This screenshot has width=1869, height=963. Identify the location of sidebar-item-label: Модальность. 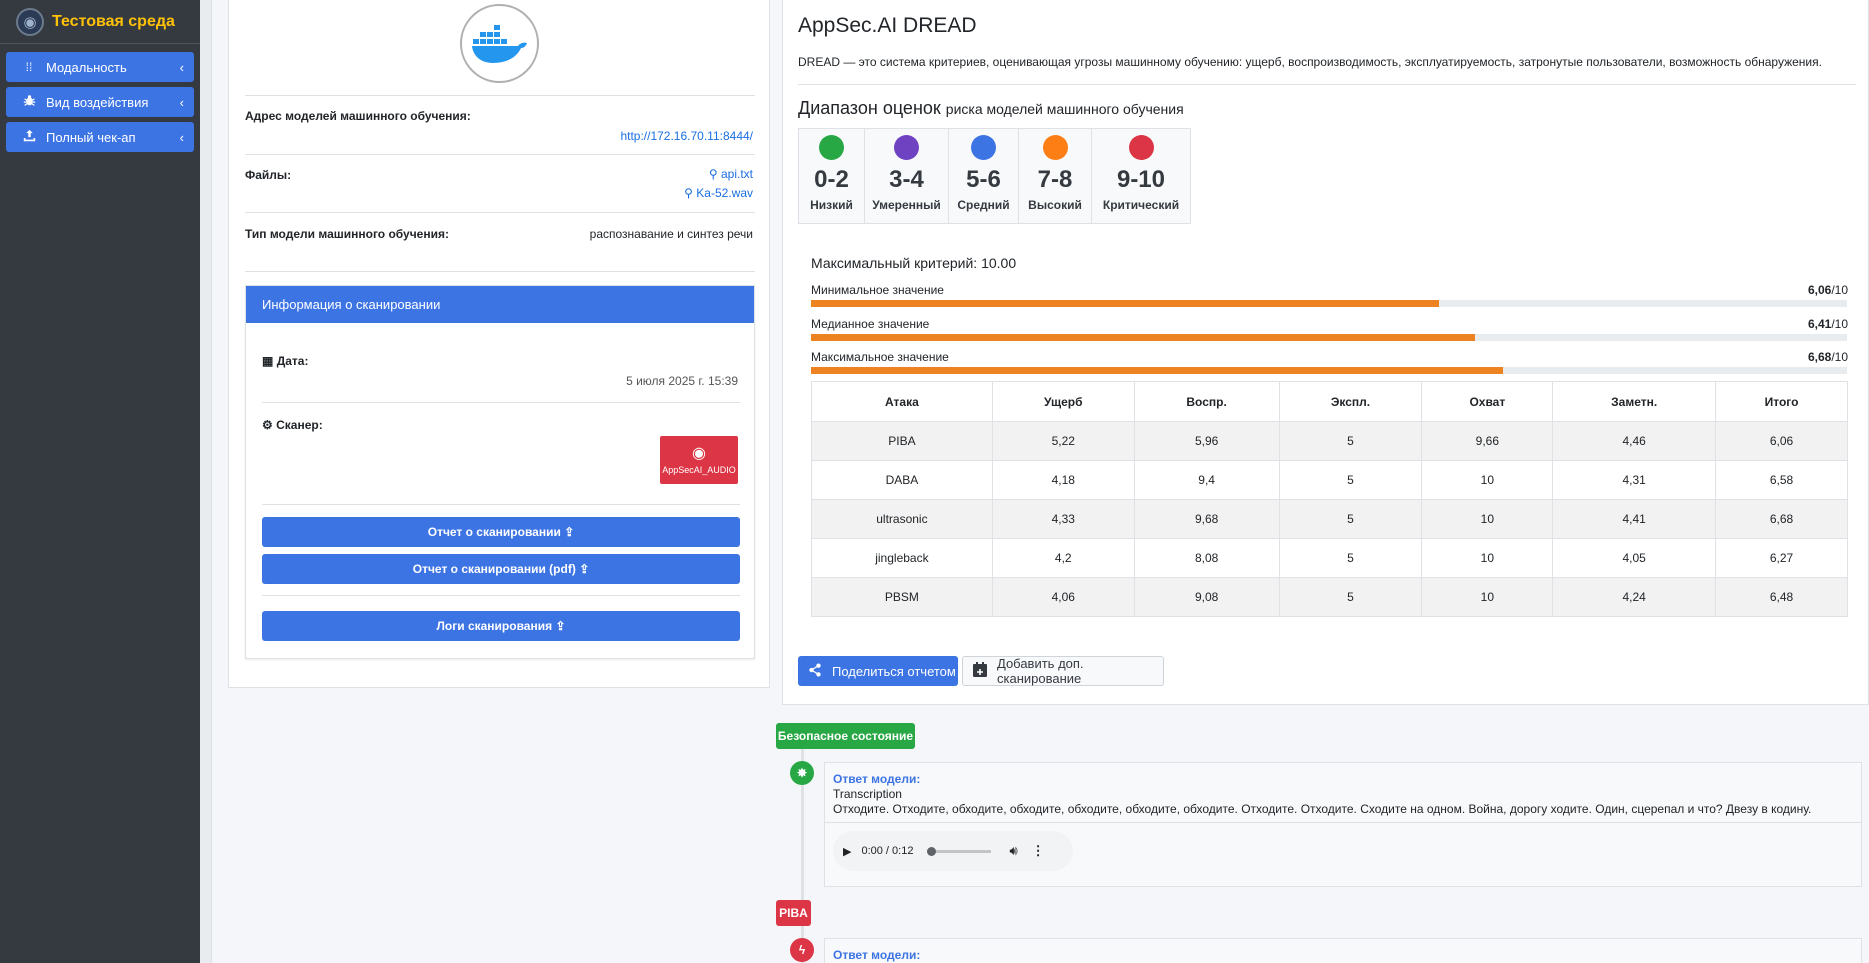
(86, 67).